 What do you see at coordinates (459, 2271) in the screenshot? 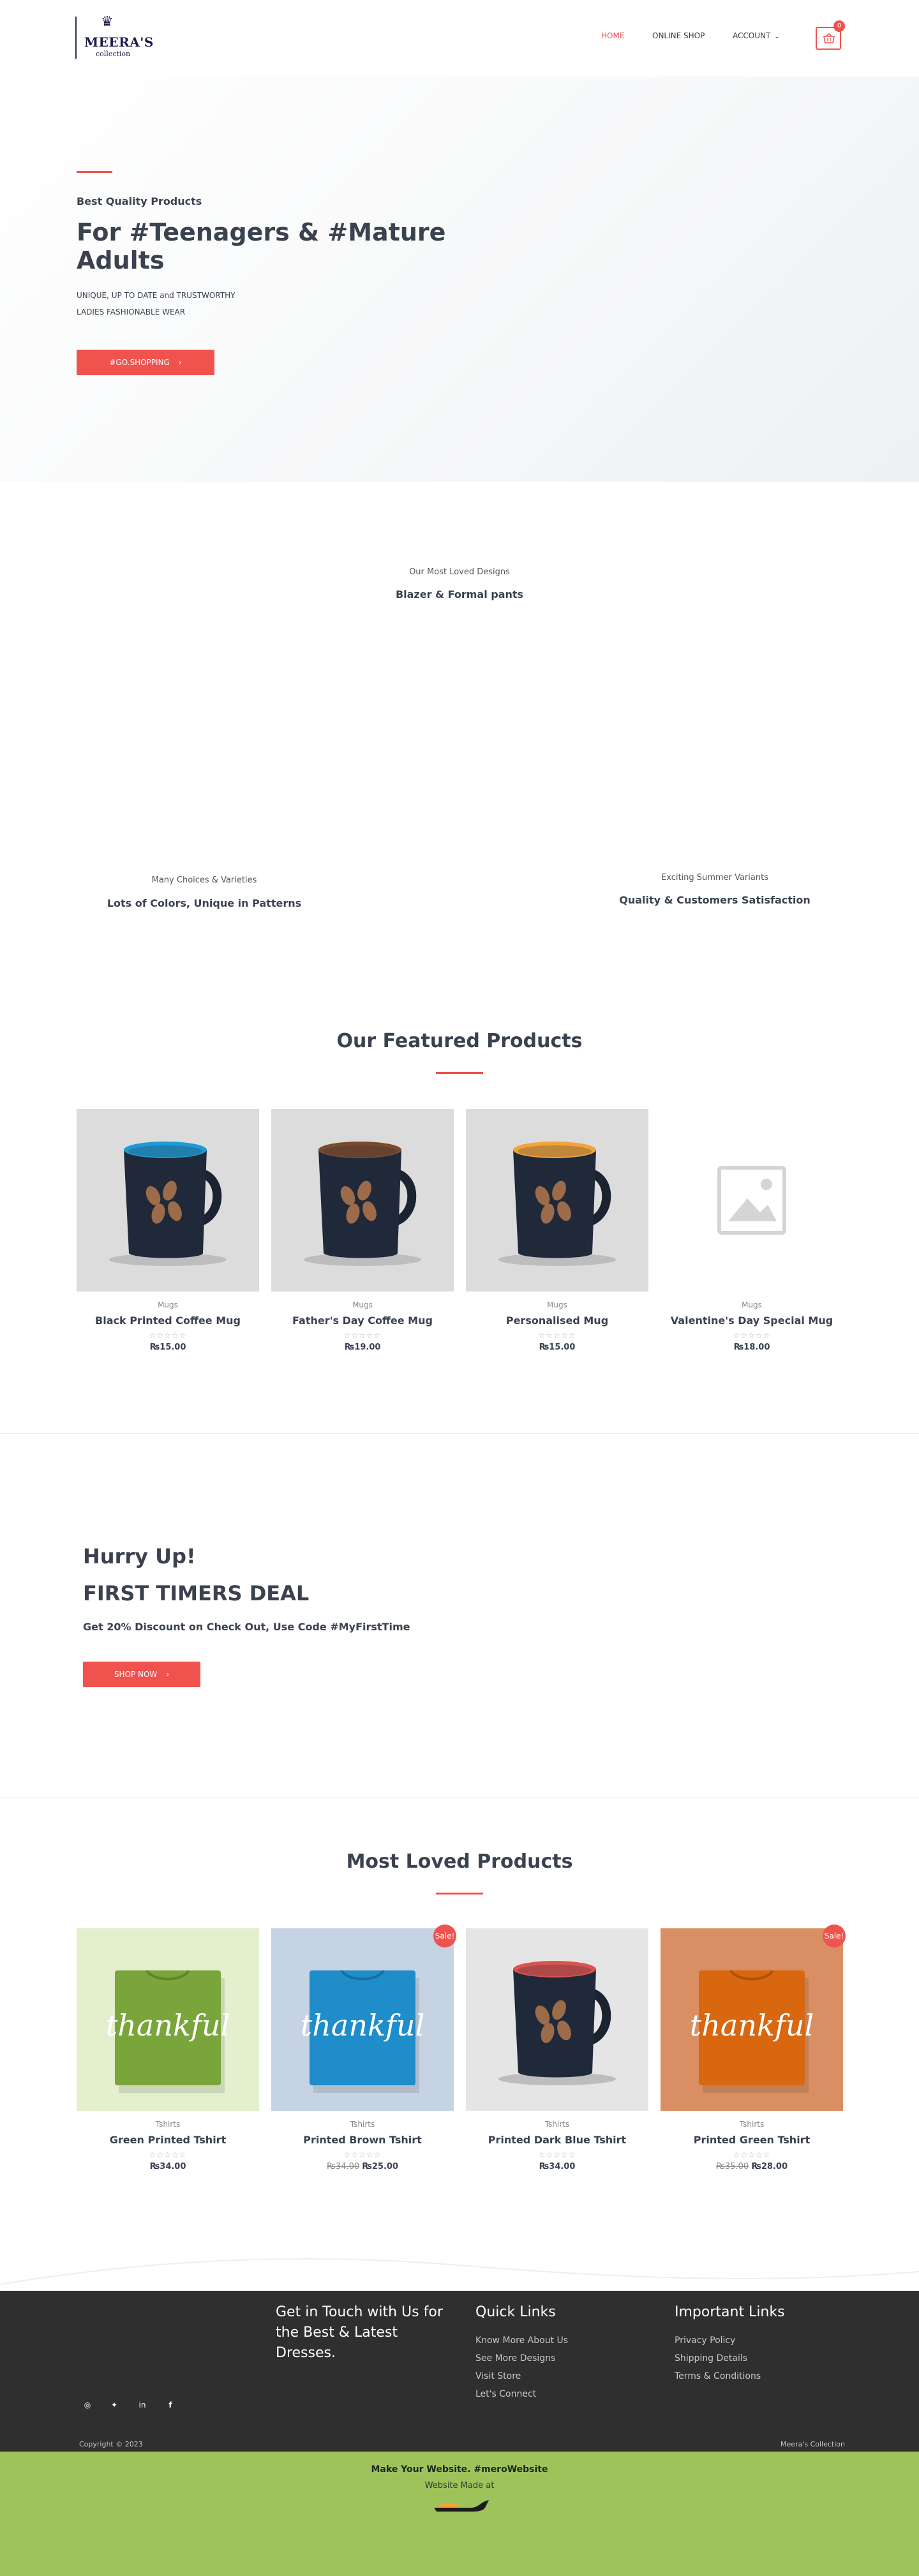
I see `footer-wave-decoration` at bounding box center [459, 2271].